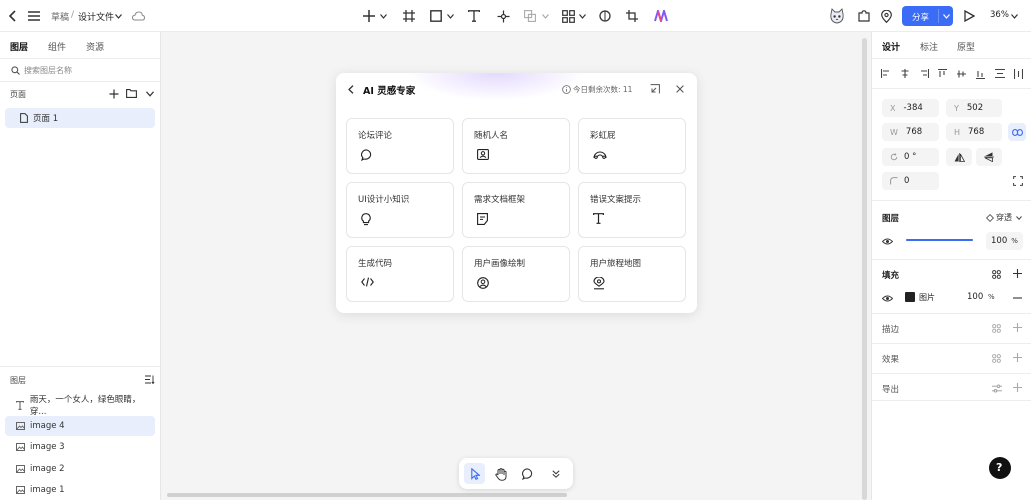  What do you see at coordinates (923, 73) in the screenshot?
I see `align-right-icon` at bounding box center [923, 73].